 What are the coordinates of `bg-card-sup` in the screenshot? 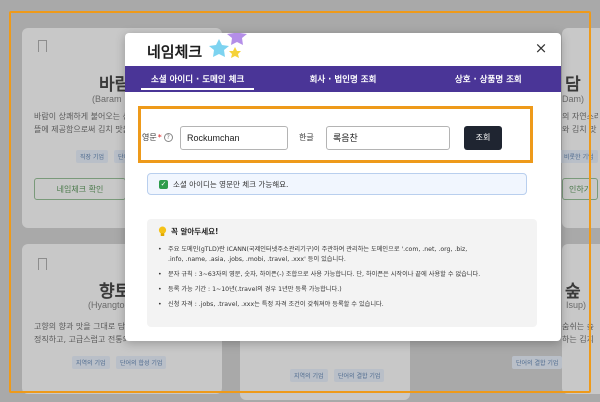 It's located at (581, 319).